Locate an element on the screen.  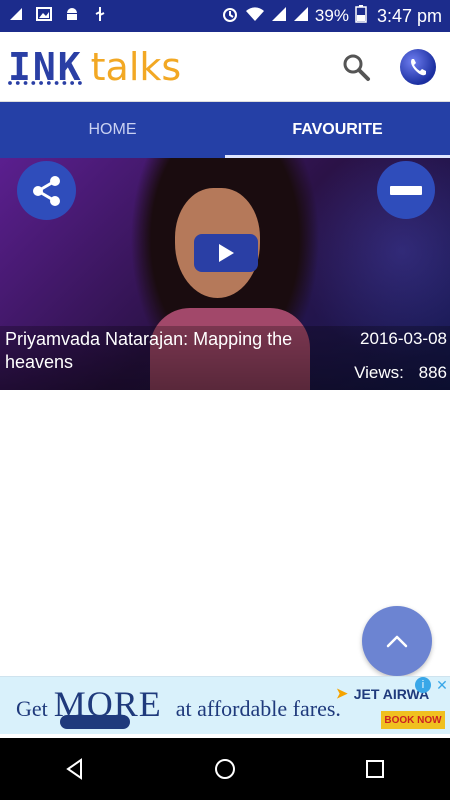
recents-icon is located at coordinates (375, 769).